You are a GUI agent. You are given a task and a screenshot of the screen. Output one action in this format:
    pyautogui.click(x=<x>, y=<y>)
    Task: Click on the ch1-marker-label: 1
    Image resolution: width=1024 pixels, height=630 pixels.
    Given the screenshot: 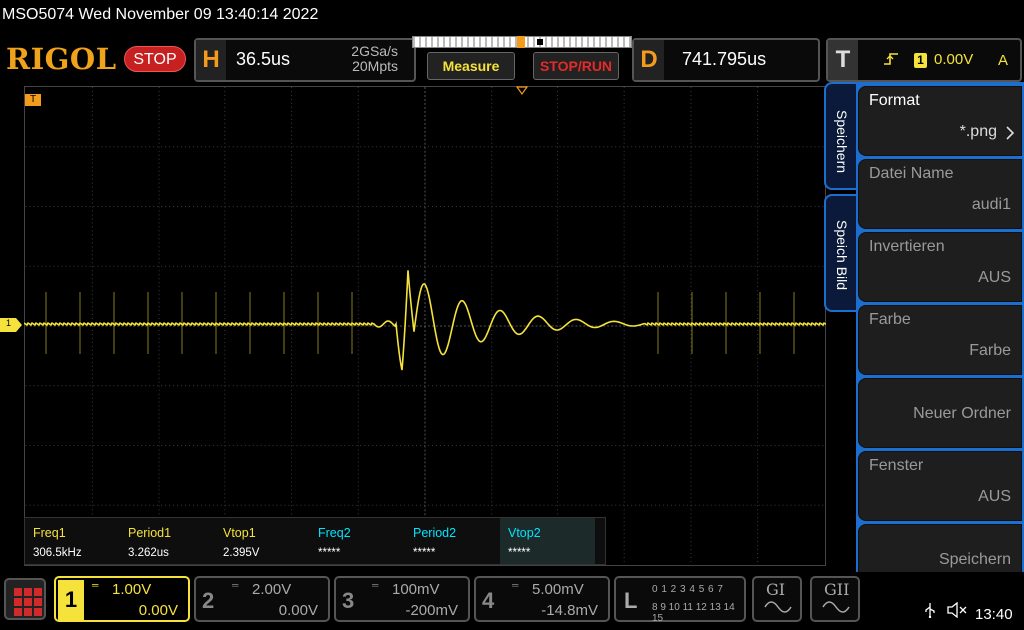 What is the action you would take?
    pyautogui.click(x=9, y=323)
    